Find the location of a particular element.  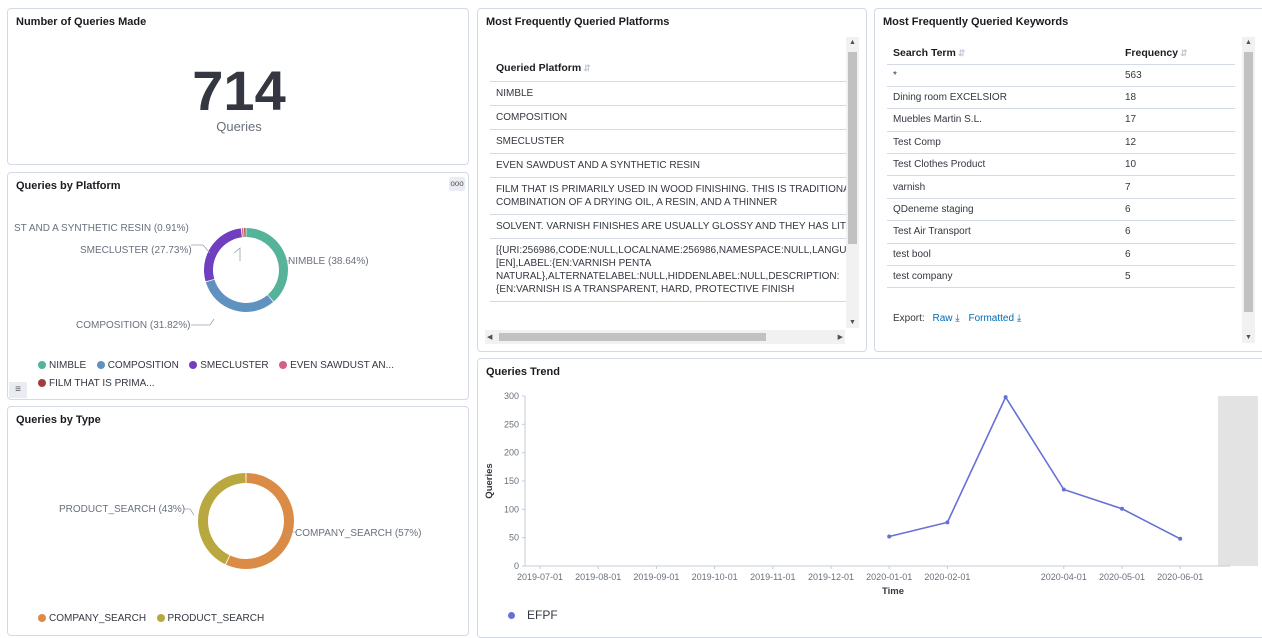

table-row: Dining room EXCELSIOR 18 is located at coordinates (1061, 98).